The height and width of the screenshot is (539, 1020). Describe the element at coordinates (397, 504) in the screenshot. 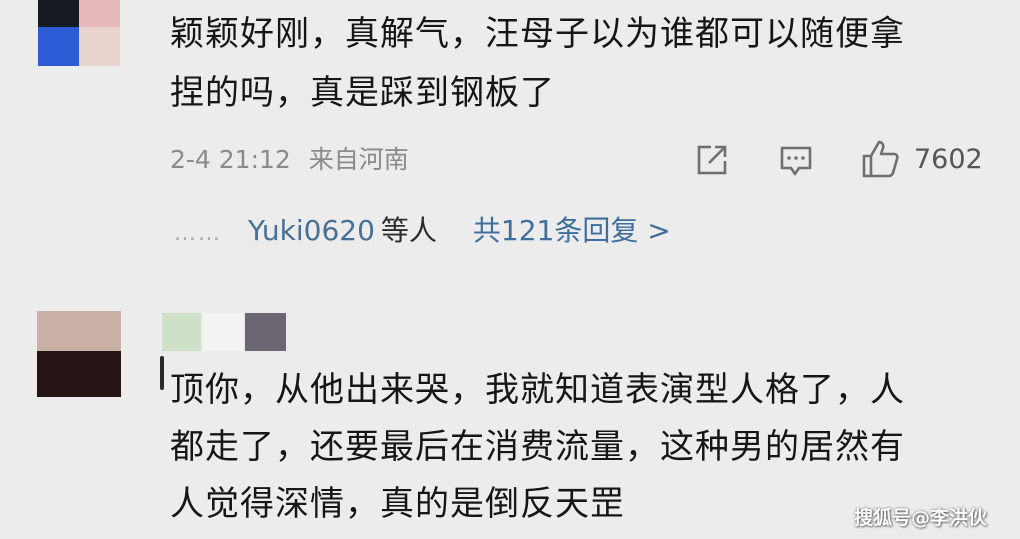

I see `comment-2-text-line-3: 人觉得深情，真的是倒反天罡` at that location.